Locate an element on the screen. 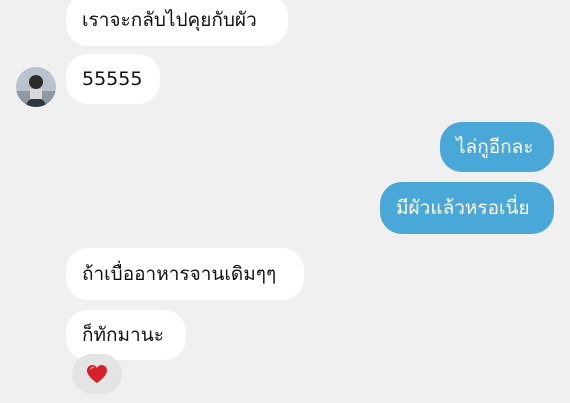 The width and height of the screenshot is (570, 403). message-bubble-outgoing: มีผัวแล้วหรอเนี่ย is located at coordinates (467, 208).